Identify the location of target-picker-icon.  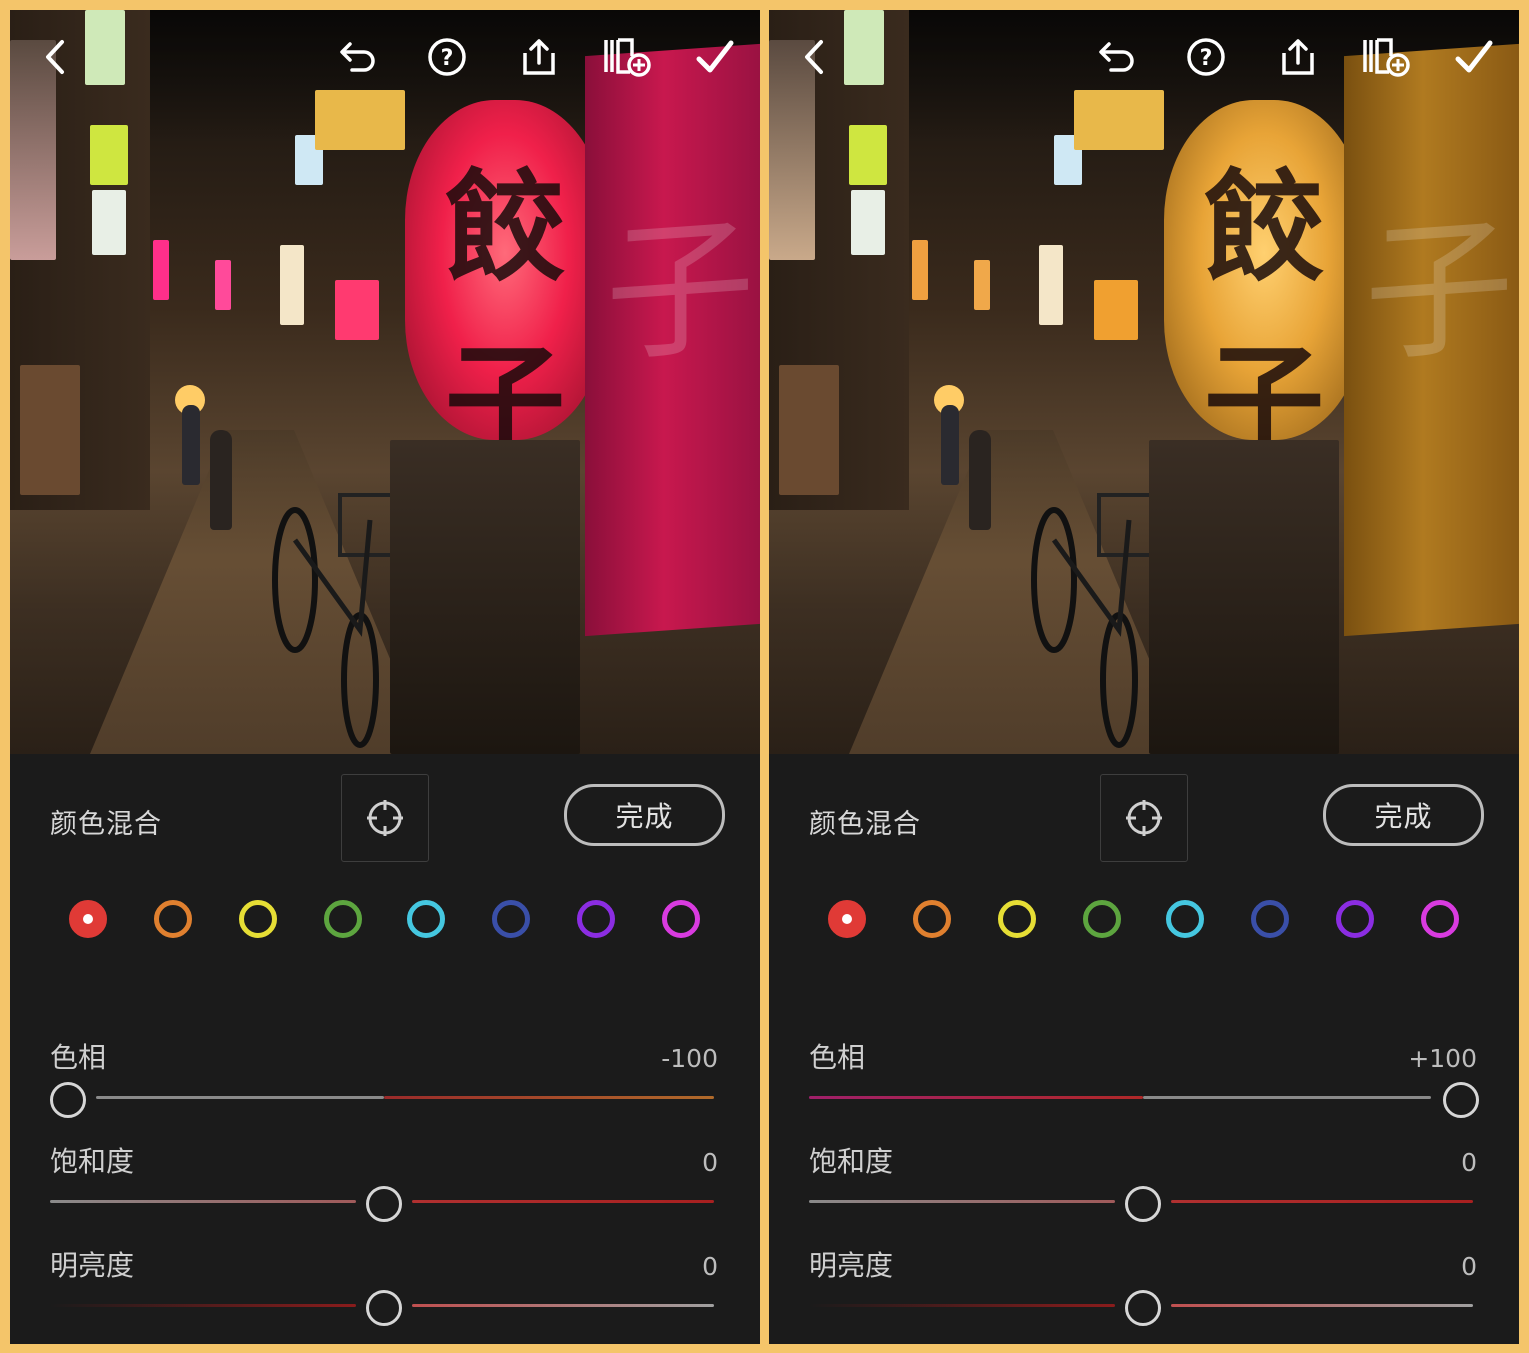
(1144, 818).